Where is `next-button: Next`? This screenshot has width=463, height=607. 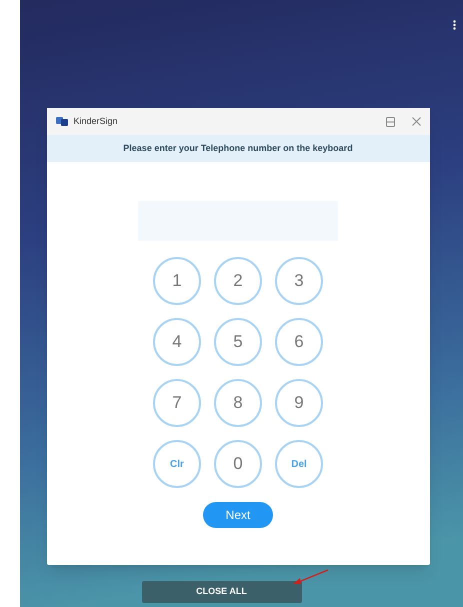 next-button: Next is located at coordinates (238, 515).